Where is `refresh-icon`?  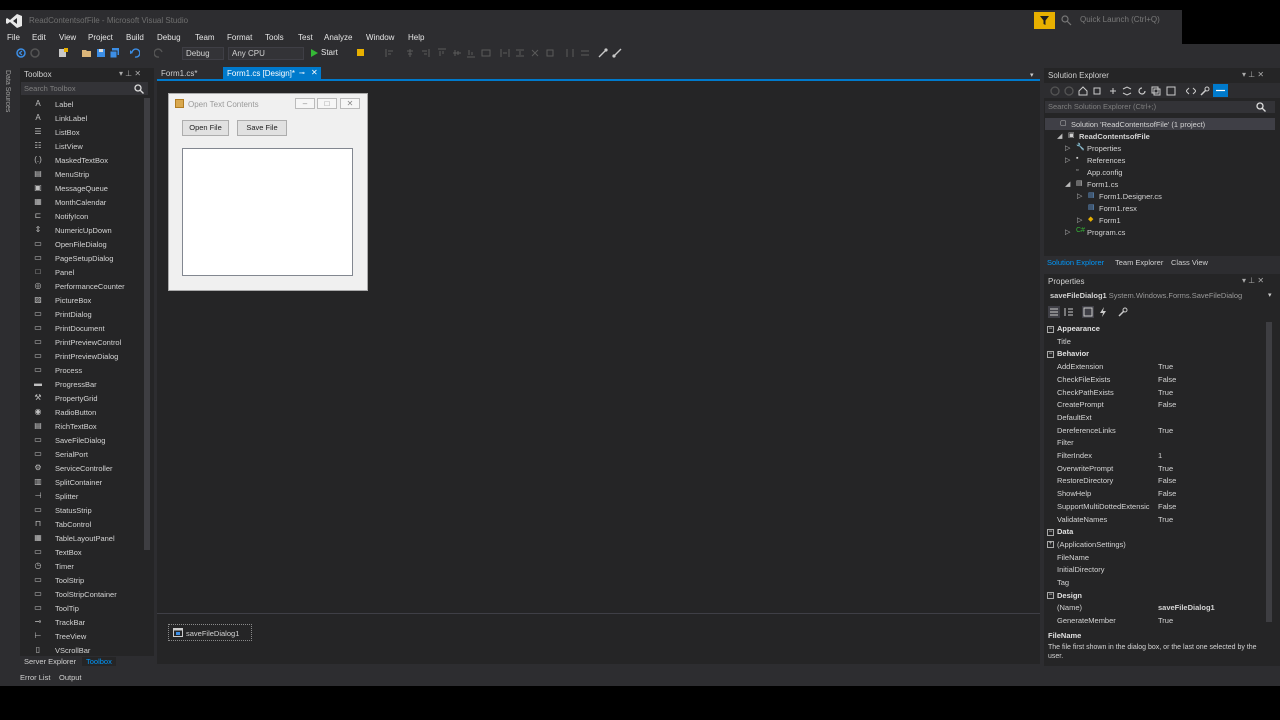
refresh-icon is located at coordinates (1142, 91).